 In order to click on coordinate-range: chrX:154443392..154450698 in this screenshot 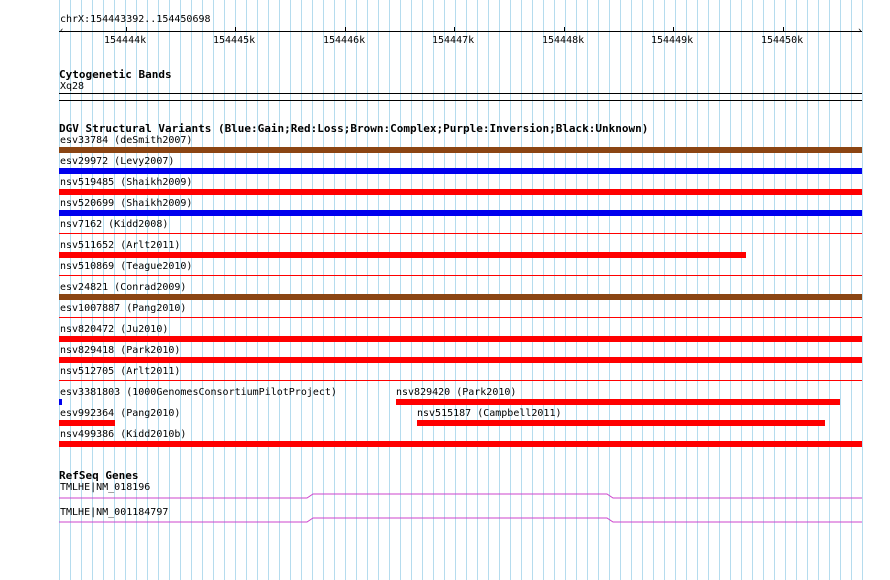, I will do `click(135, 19)`.